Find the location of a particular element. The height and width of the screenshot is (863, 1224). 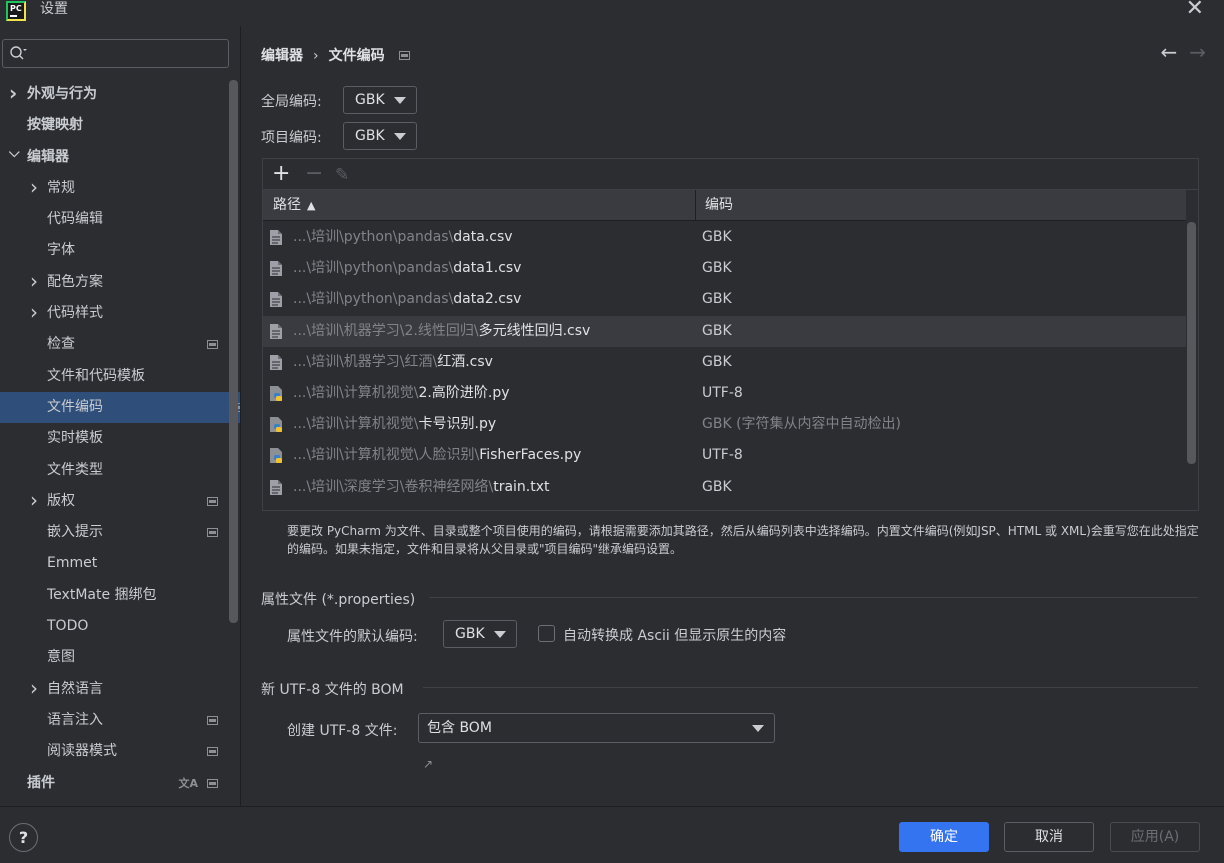

table-row: ...\培训\计算机视觉\卡号识别.py GBK (字符集从内容中自动检出) is located at coordinates (724, 424).